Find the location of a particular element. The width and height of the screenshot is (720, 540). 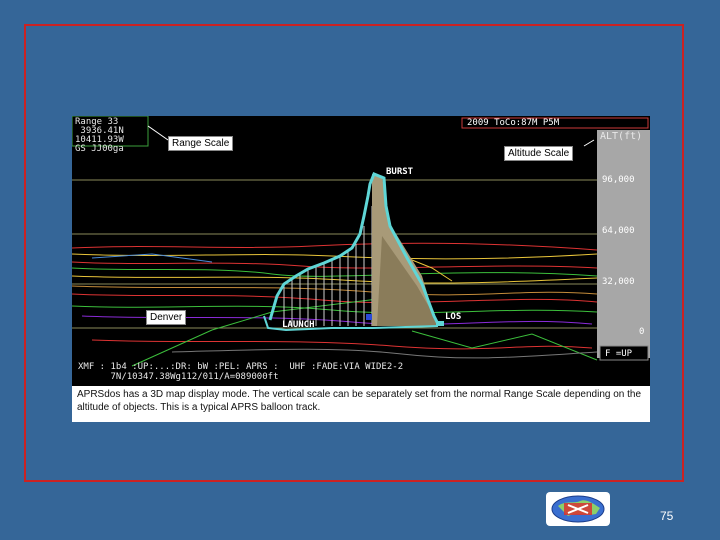

los-marker is located at coordinates (440, 323).